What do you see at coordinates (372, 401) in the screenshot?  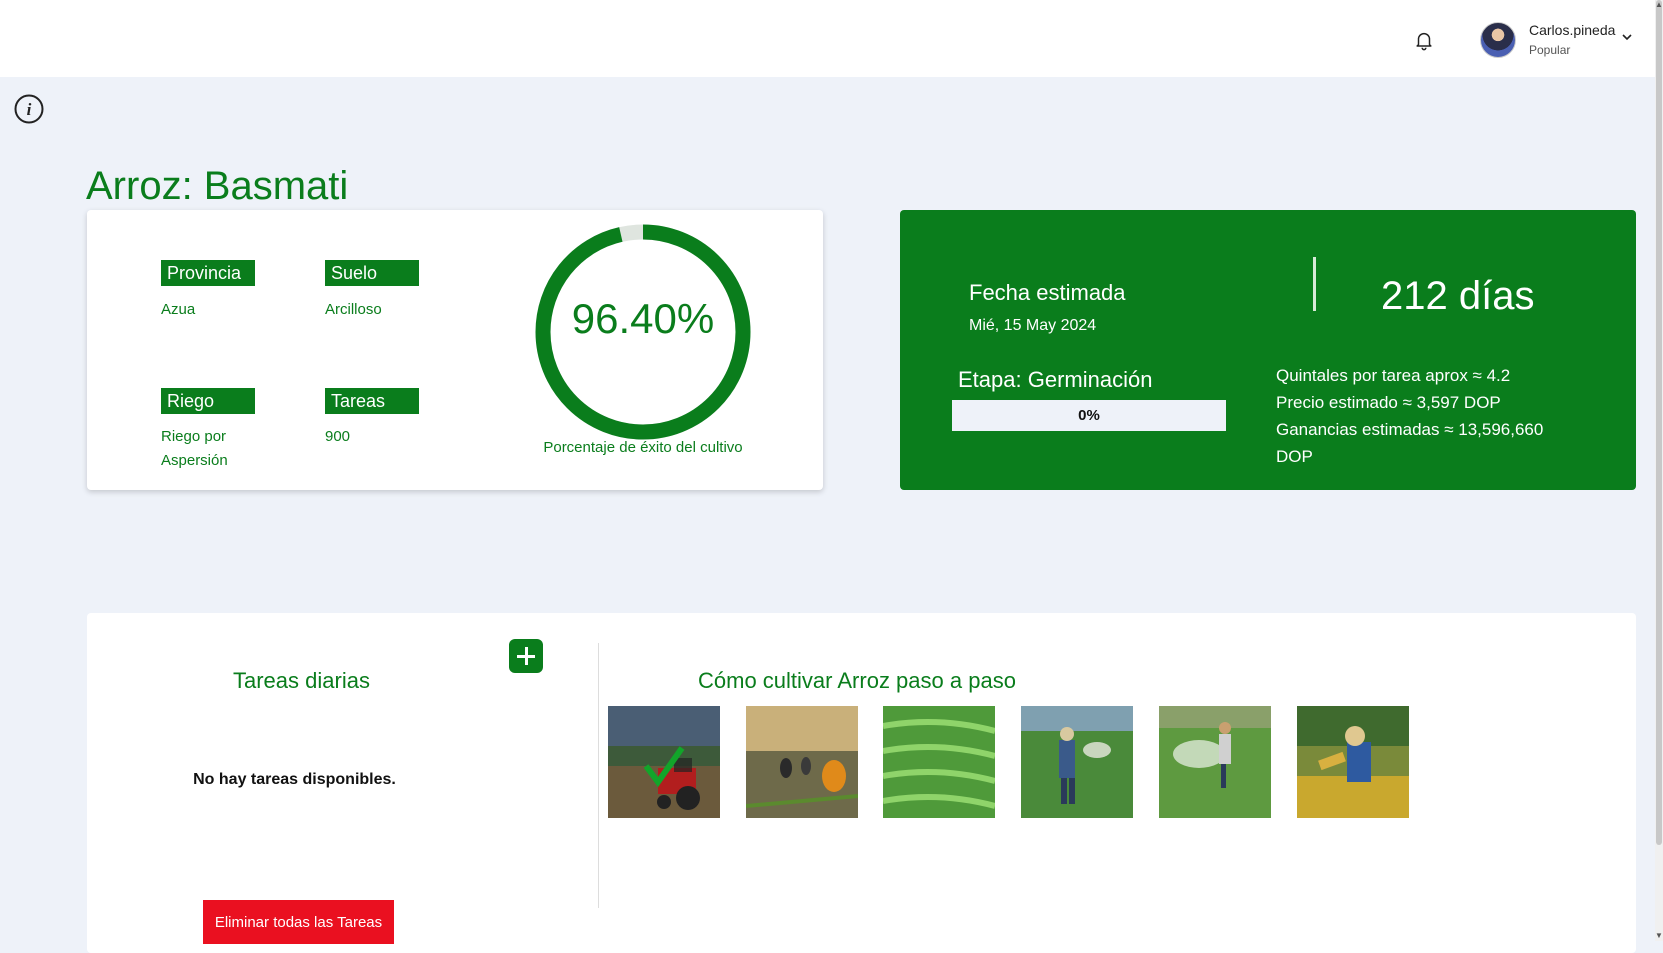 I see `tasks-count-label: Tareas` at bounding box center [372, 401].